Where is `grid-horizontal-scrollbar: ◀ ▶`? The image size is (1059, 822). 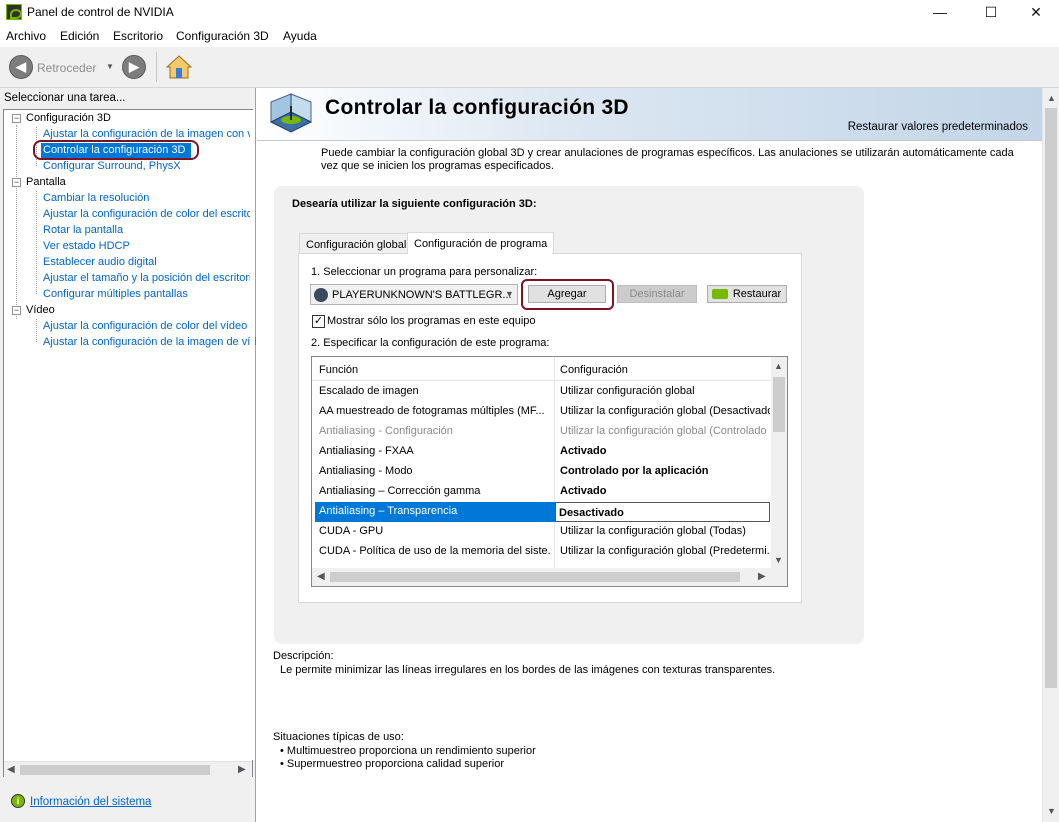
grid-horizontal-scrollbar: ◀ ▶ is located at coordinates (549, 577).